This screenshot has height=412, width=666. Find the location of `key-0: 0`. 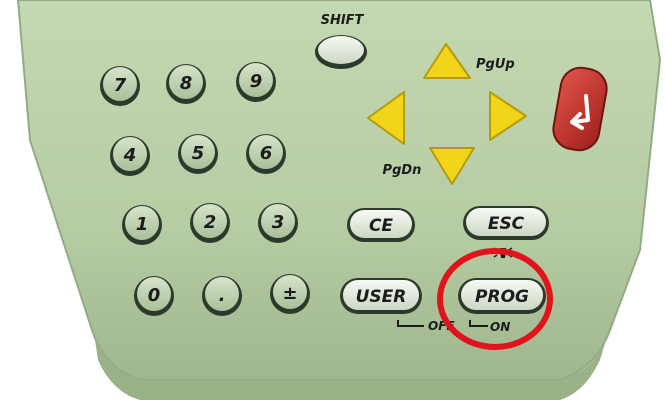

key-0: 0 is located at coordinates (154, 296).